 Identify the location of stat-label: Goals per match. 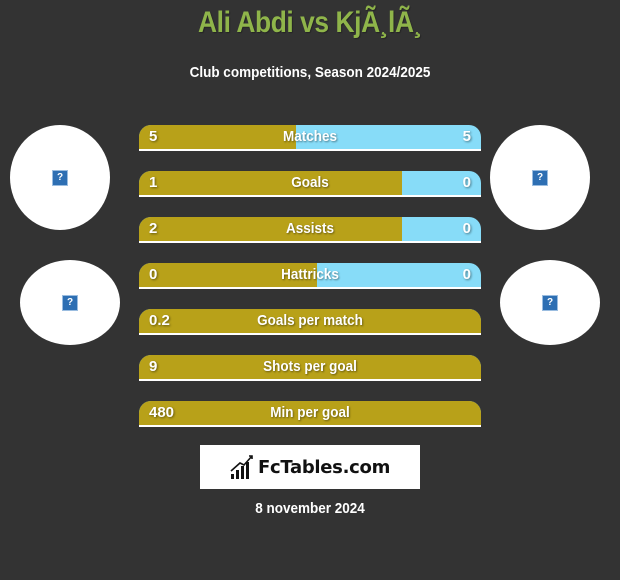
(310, 320).